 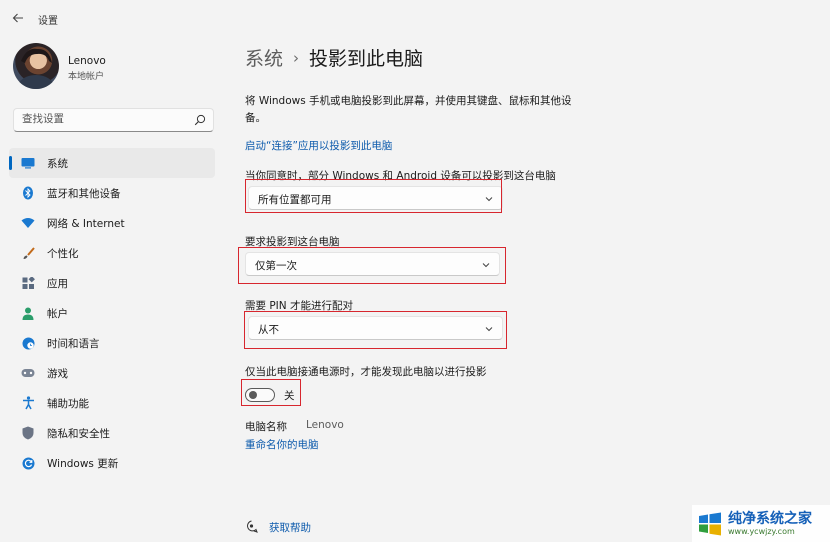 What do you see at coordinates (112, 283) in the screenshot?
I see `sidebar-item-apps: 应用` at bounding box center [112, 283].